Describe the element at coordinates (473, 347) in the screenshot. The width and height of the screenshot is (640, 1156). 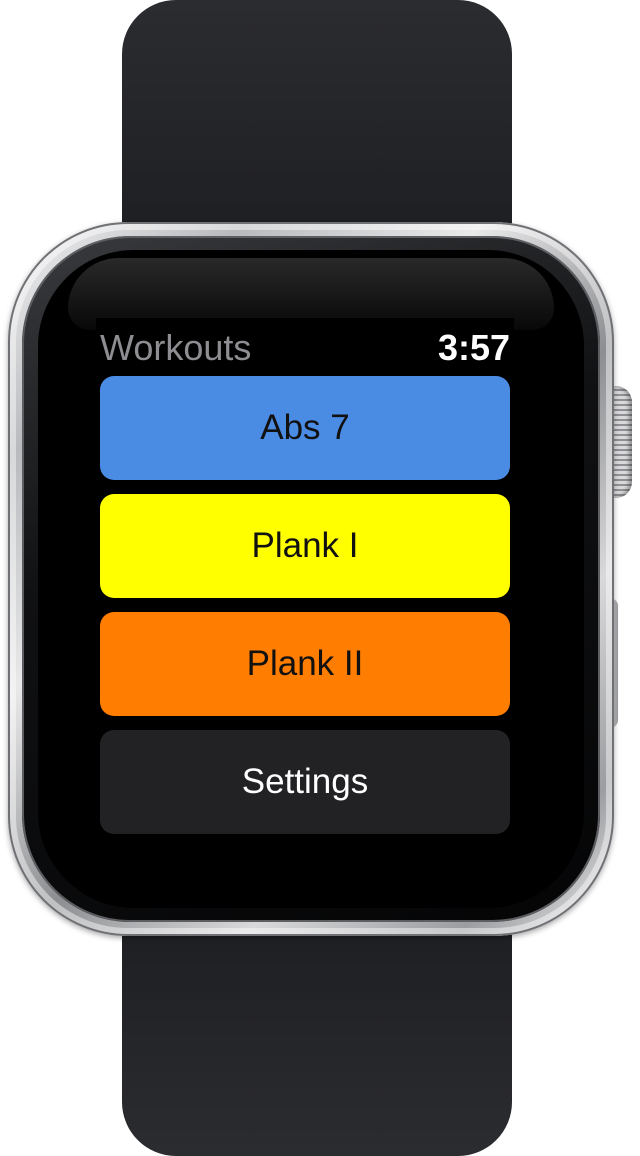
I see `clock: 3:57` at that location.